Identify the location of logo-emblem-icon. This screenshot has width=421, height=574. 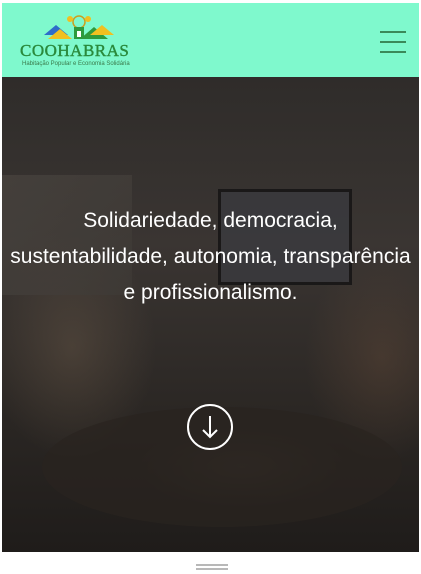
(79, 27).